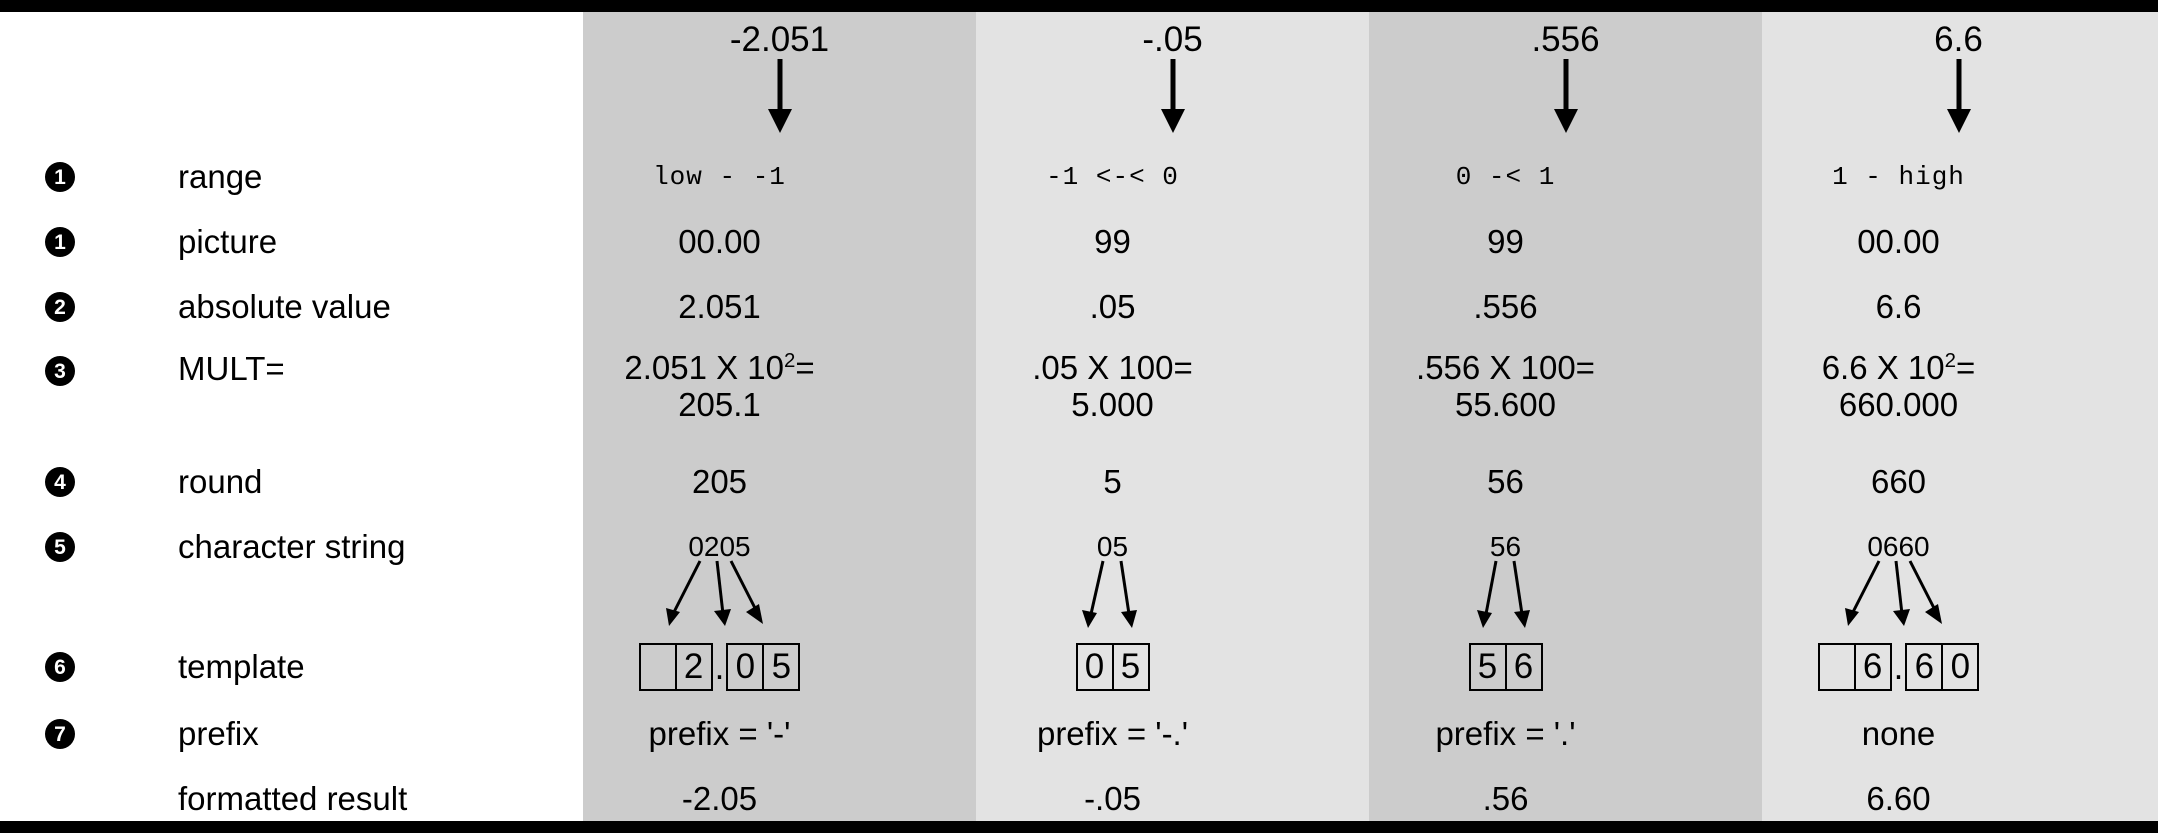 The height and width of the screenshot is (833, 2158). I want to click on table-row-round: 4 round 205 5 56 660, so click(1079, 482).